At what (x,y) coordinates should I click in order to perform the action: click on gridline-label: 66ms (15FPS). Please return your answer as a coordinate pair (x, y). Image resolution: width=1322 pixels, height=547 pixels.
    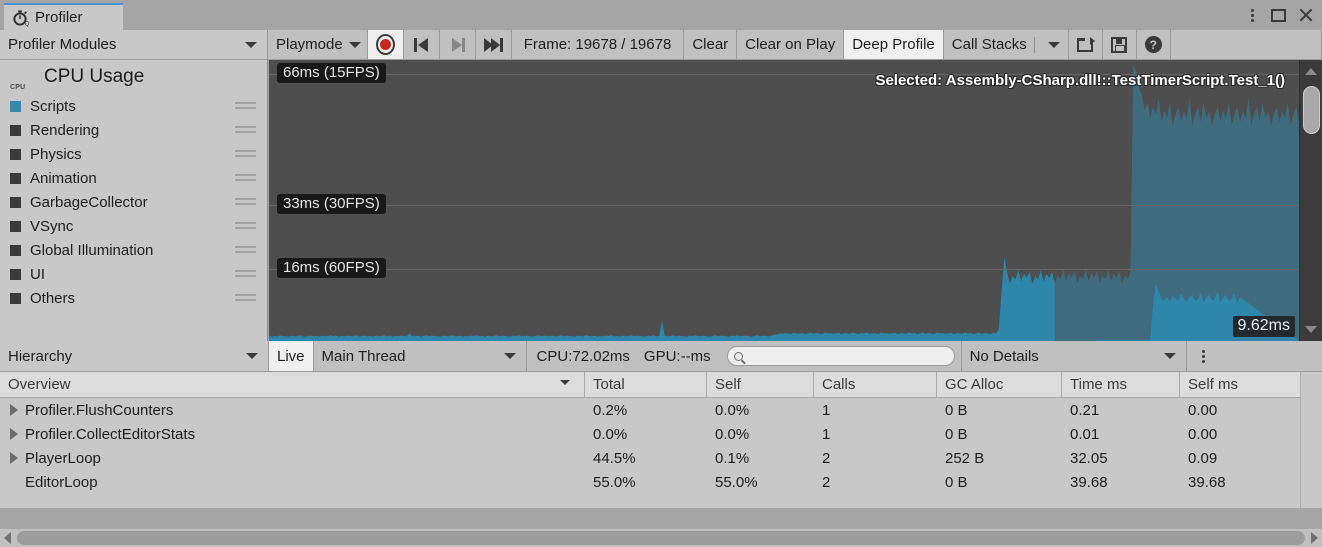
    Looking at the image, I should click on (331, 73).